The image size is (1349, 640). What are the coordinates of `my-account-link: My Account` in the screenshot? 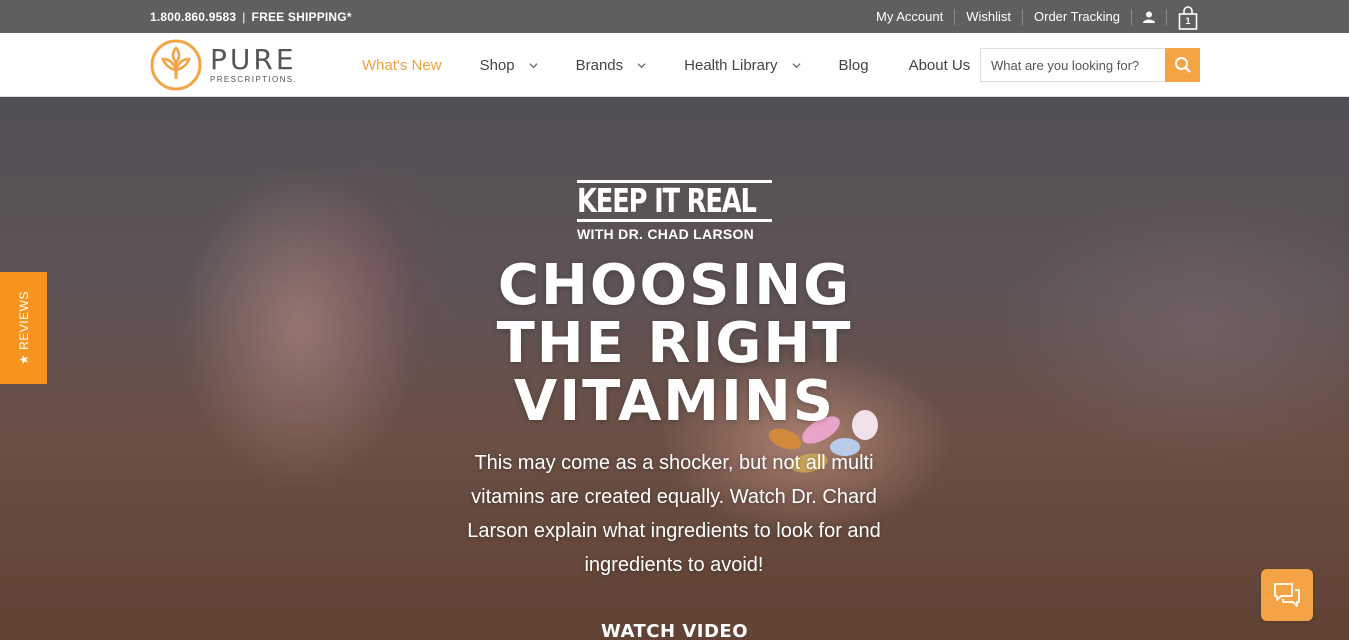 It's located at (909, 16).